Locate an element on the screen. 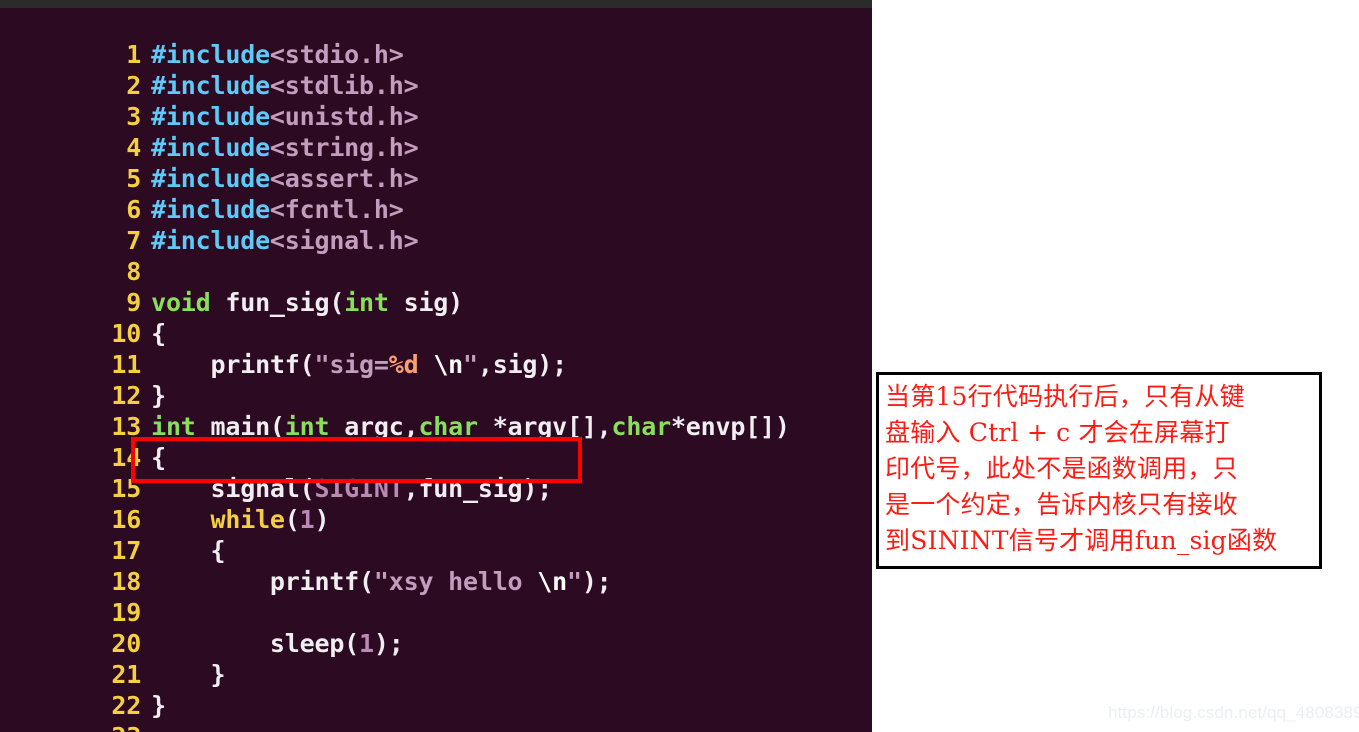 The image size is (1359, 732). line-number: 16 is located at coordinates (126, 519).